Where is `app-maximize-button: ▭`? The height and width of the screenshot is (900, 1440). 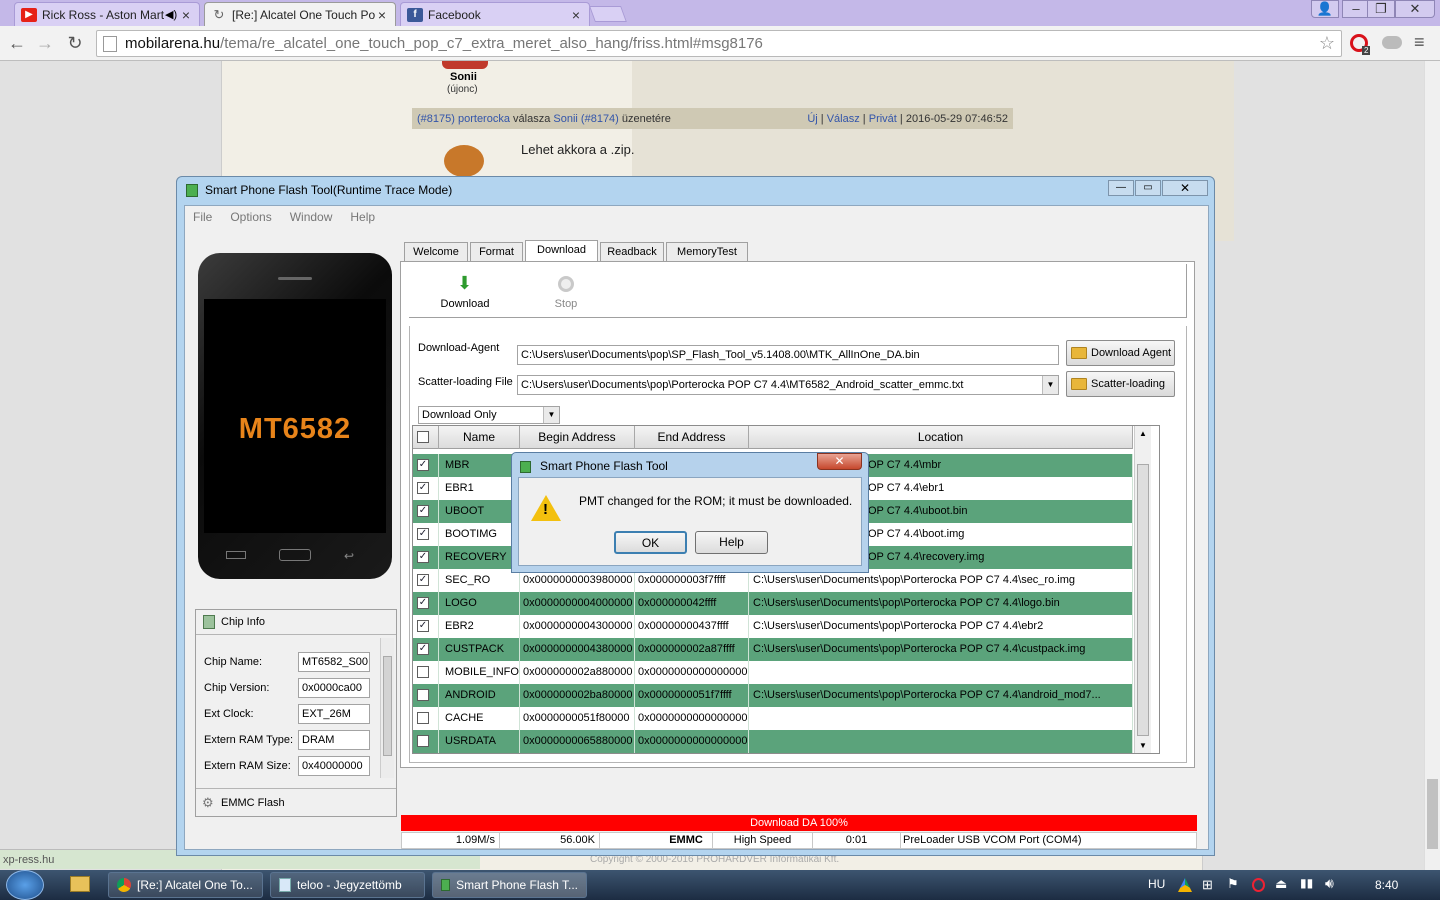 app-maximize-button: ▭ is located at coordinates (1148, 188).